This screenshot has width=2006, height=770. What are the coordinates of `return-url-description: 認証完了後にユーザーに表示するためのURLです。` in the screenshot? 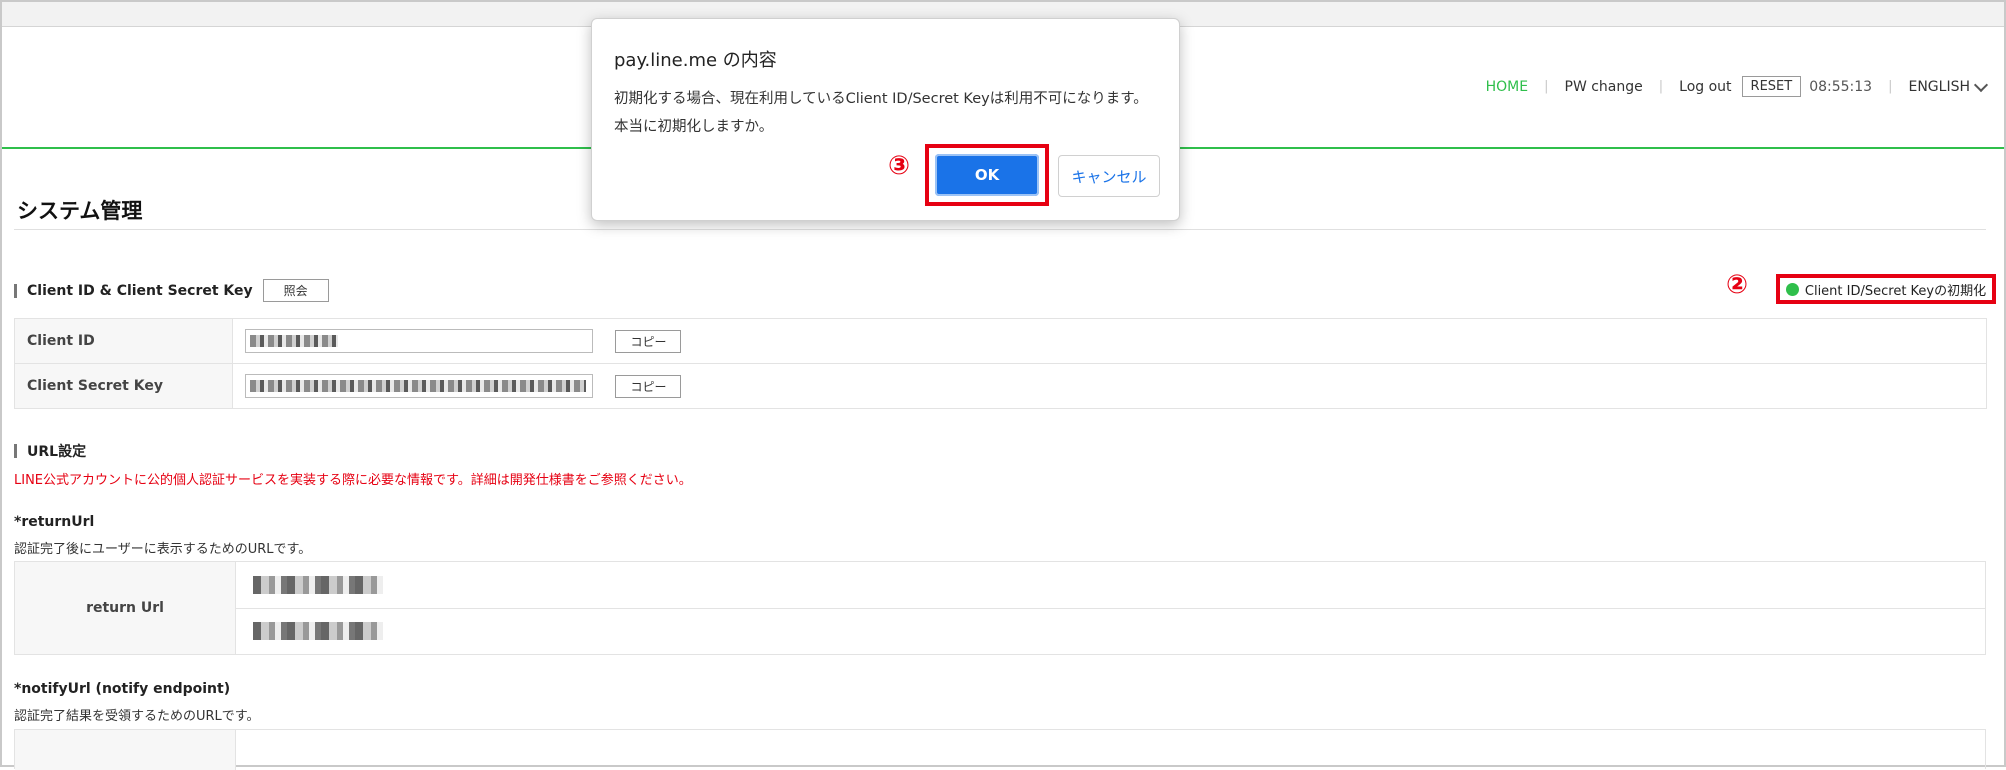 It's located at (163, 549).